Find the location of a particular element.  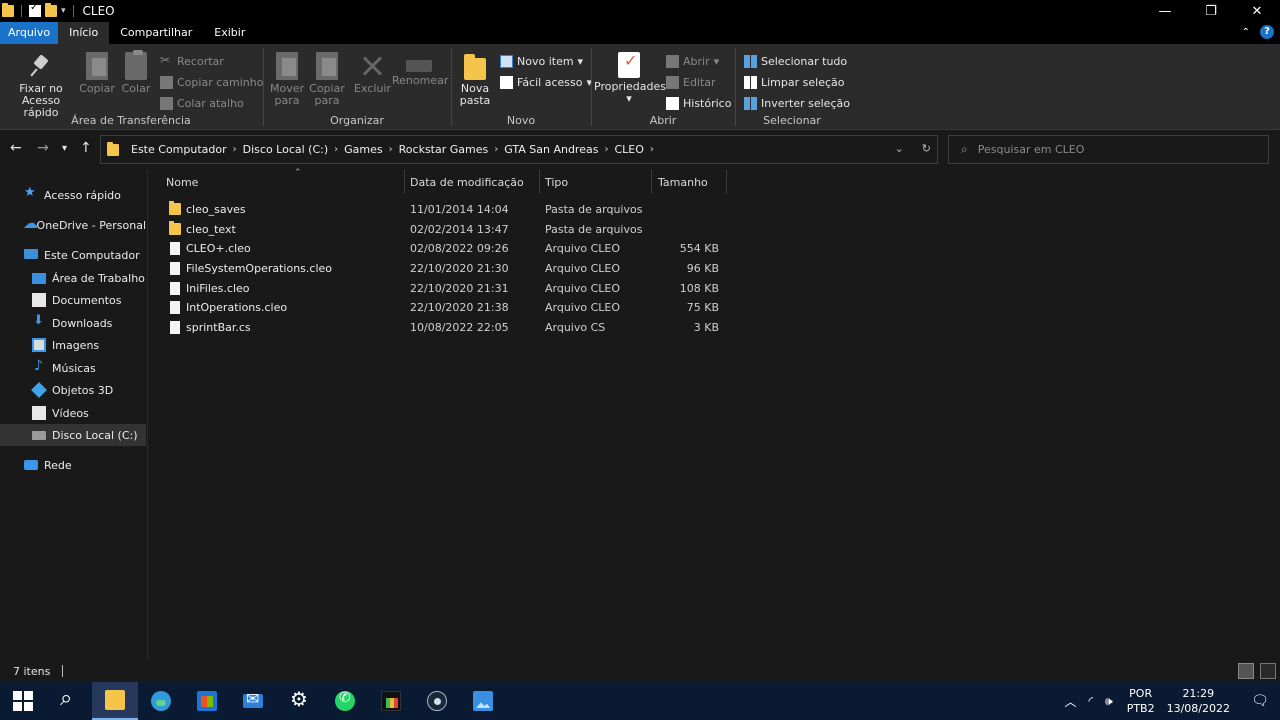

sidebar-item-downloads: Downloads is located at coordinates (73, 323).